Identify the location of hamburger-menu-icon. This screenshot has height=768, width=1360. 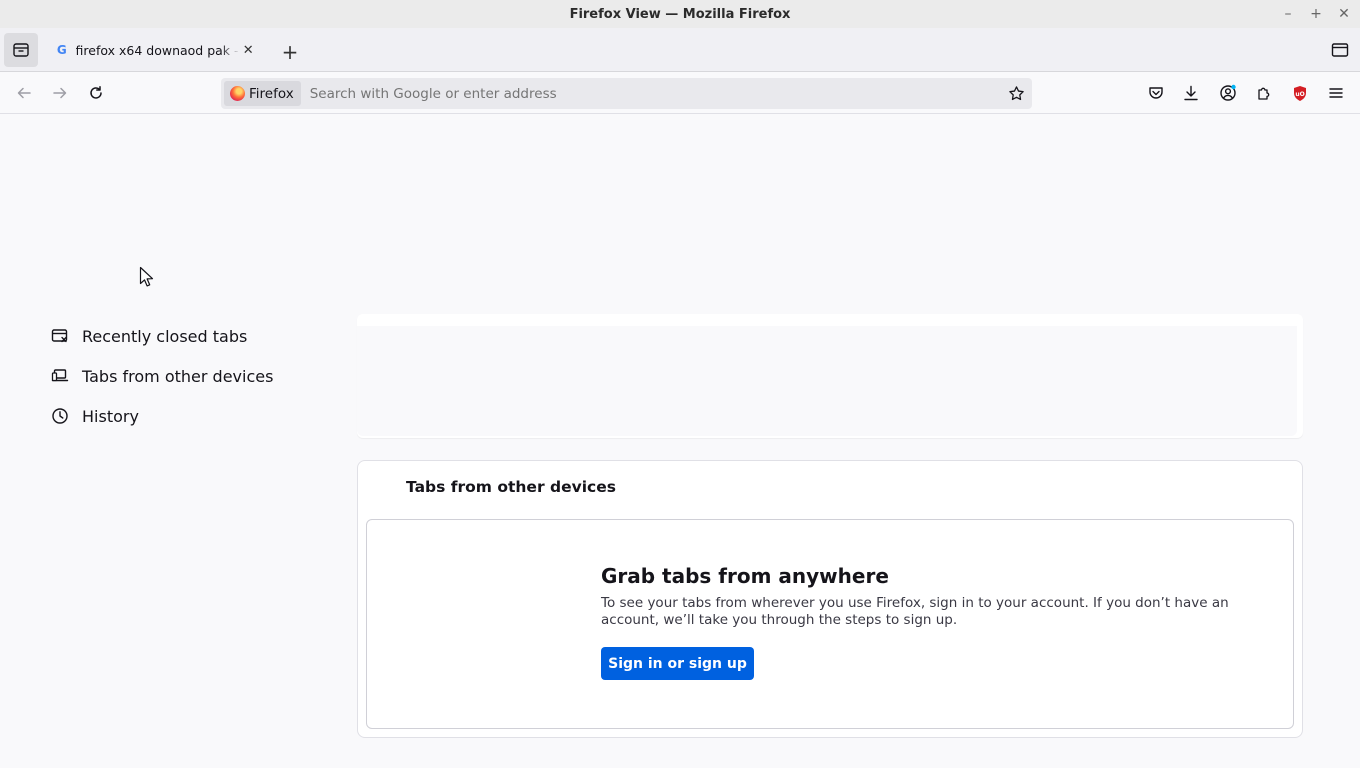
(1336, 93).